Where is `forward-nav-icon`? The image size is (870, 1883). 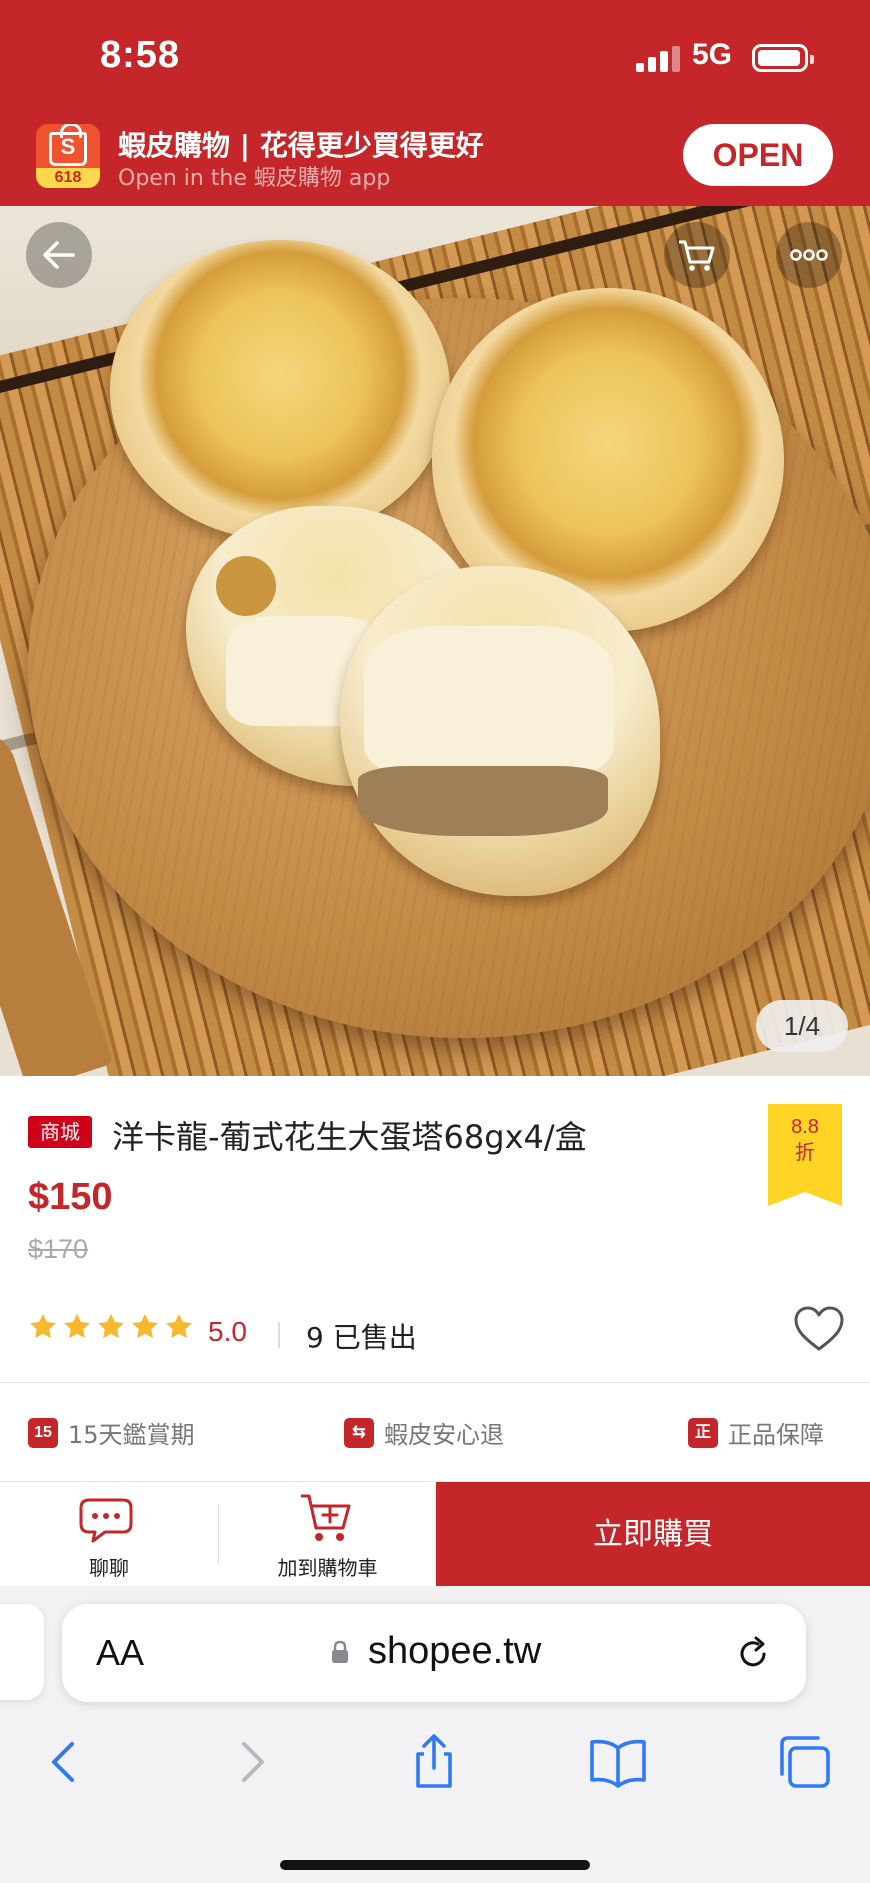 forward-nav-icon is located at coordinates (252, 1762).